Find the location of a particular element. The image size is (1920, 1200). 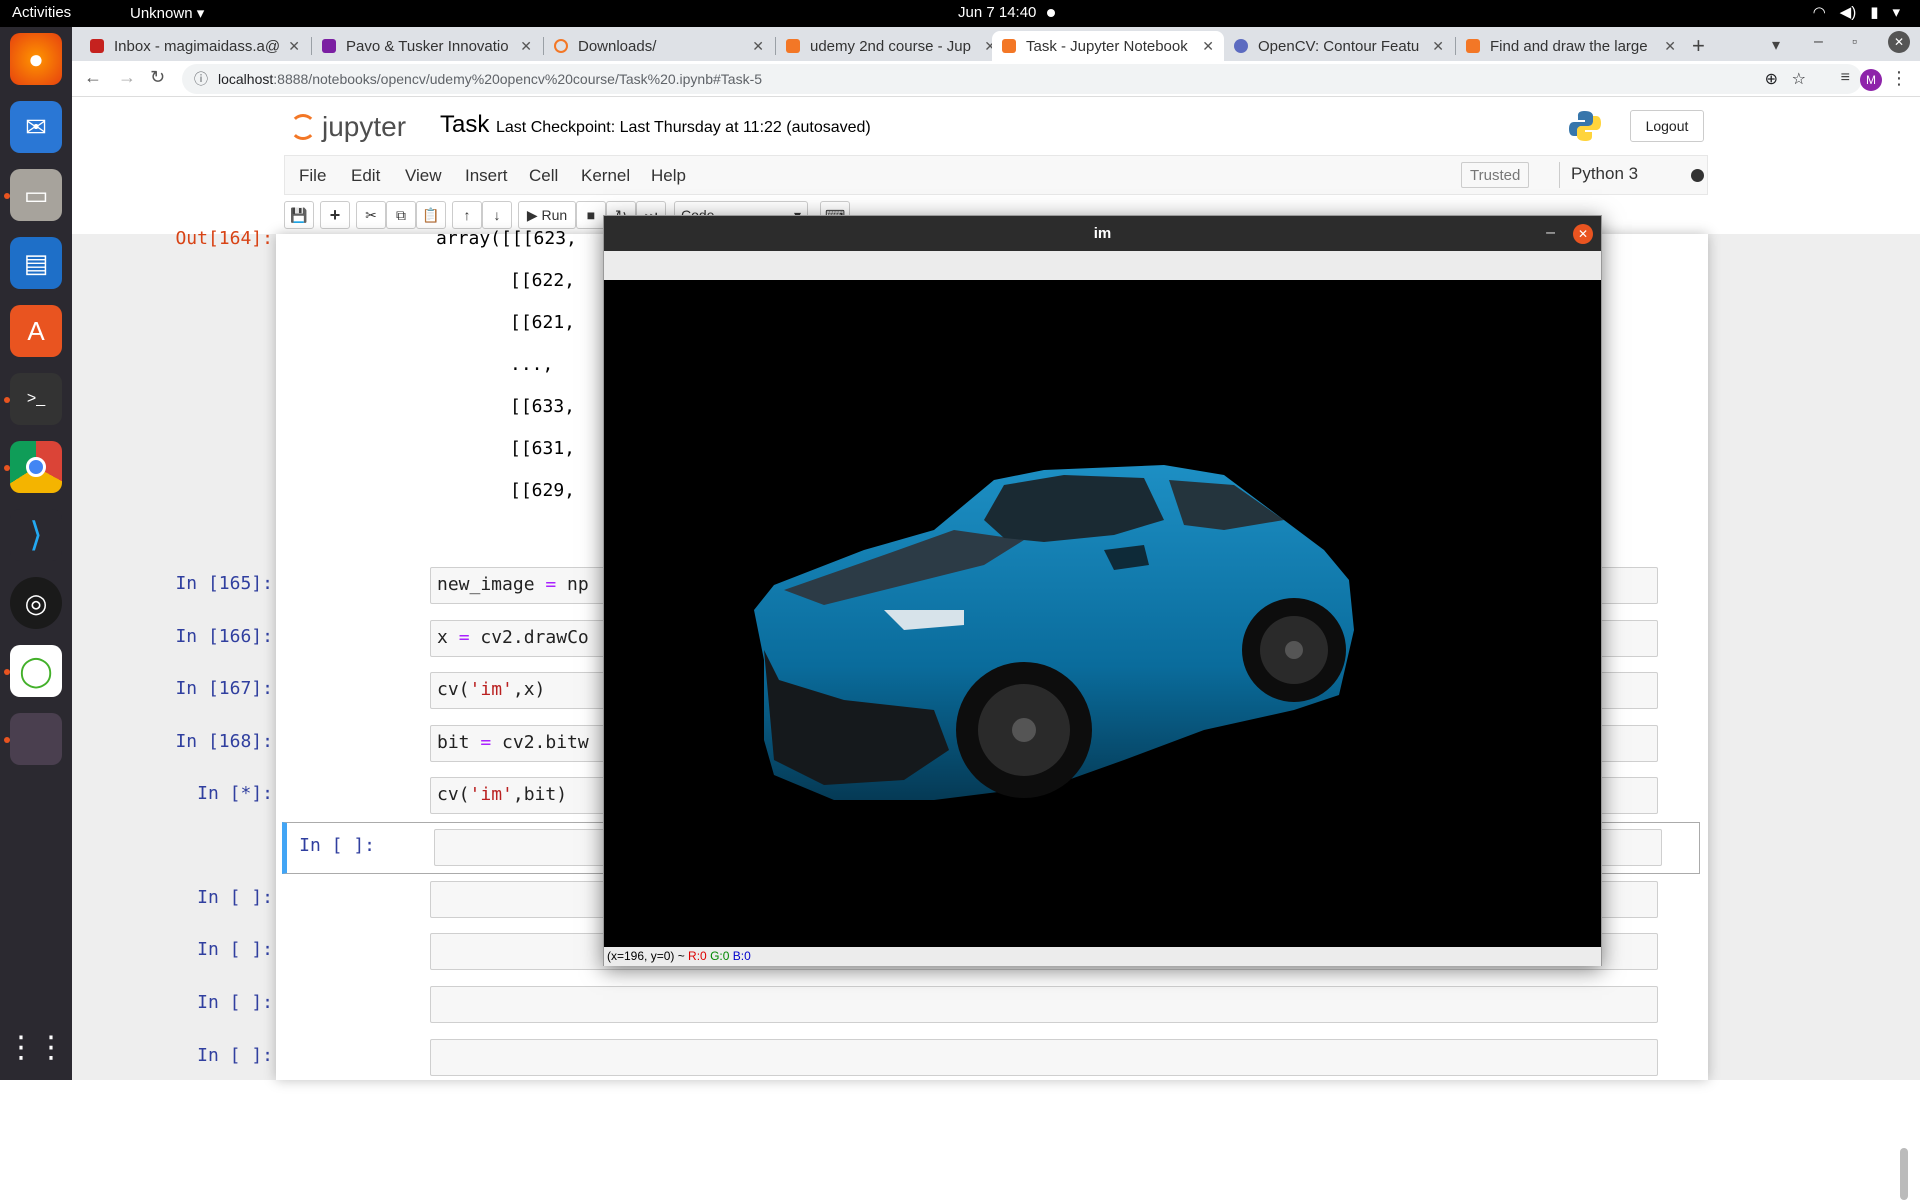

show-apps-icon: ⋮⋮ is located at coordinates (36, 1047).